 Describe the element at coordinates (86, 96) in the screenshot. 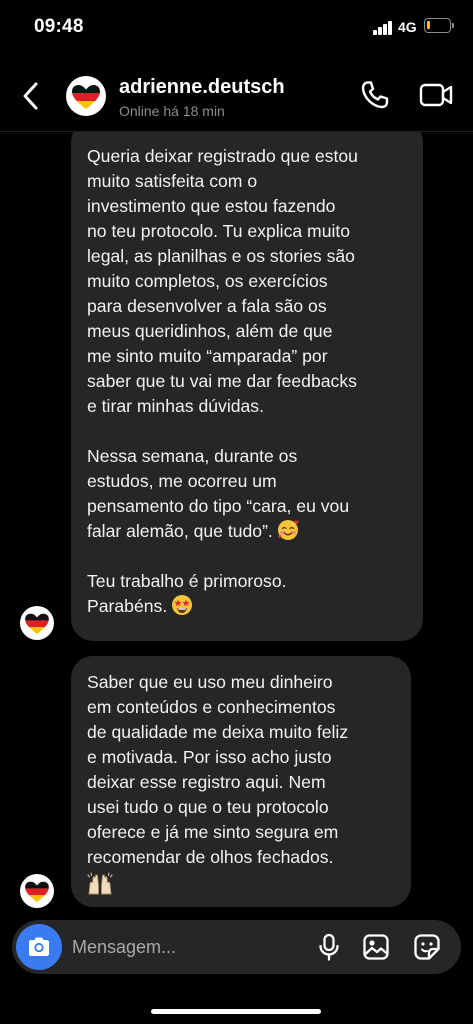

I see `profile-avatar` at that location.